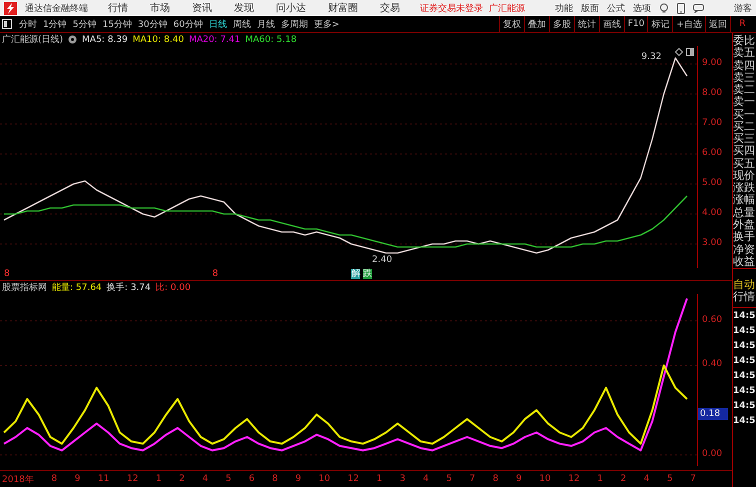  What do you see at coordinates (744, 114) in the screenshot?
I see `quote-field-label: 买一` at bounding box center [744, 114].